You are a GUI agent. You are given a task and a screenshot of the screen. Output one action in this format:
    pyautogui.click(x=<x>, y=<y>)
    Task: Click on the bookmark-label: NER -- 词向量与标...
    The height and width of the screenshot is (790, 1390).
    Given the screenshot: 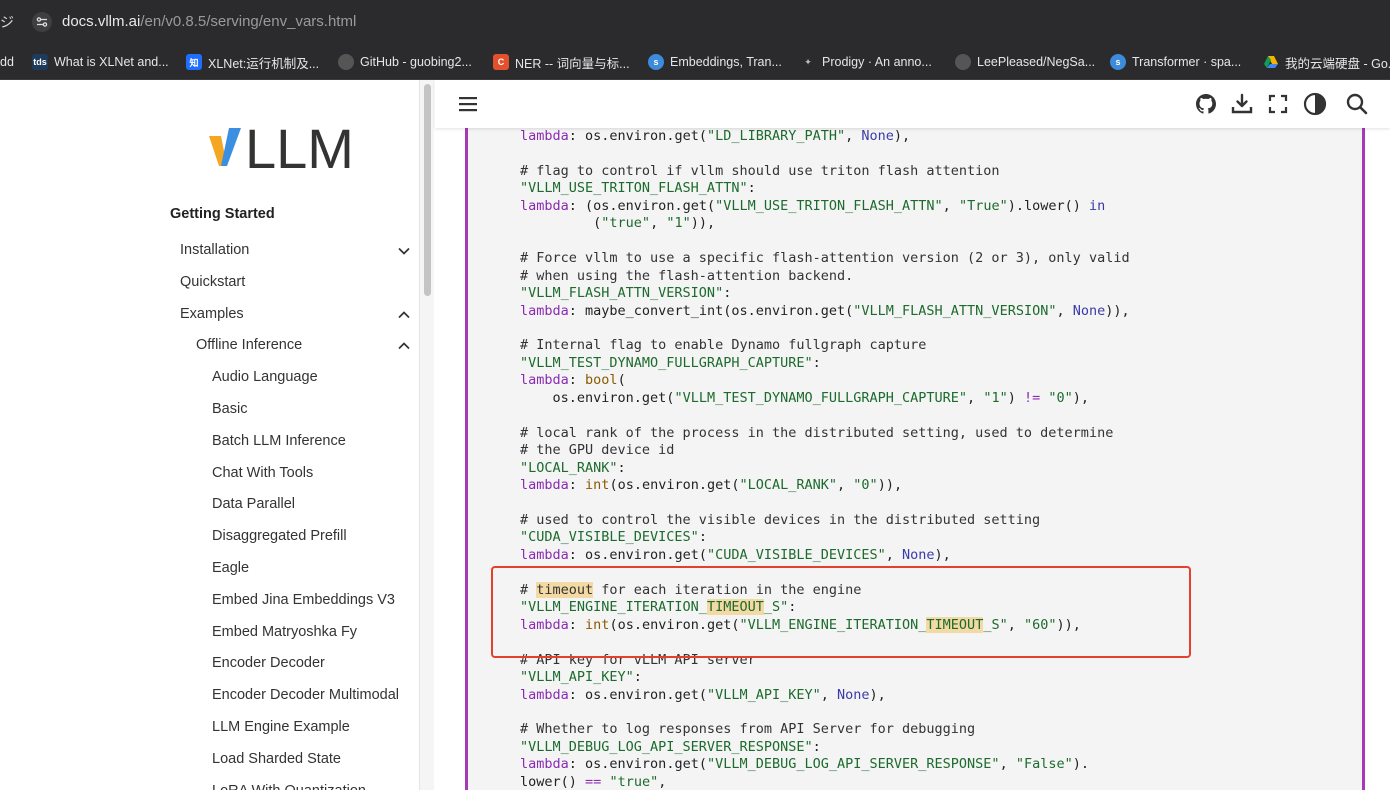 What is the action you would take?
    pyautogui.click(x=572, y=63)
    